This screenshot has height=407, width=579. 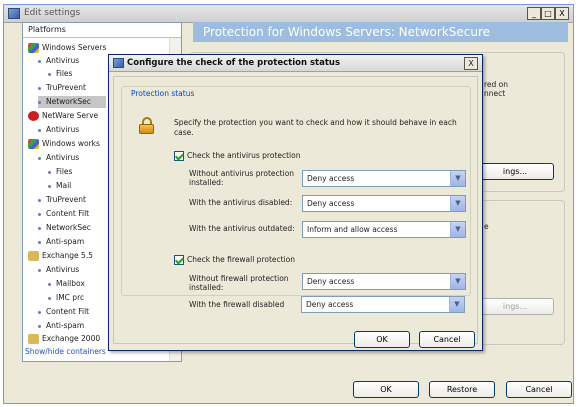 What do you see at coordinates (118, 63) in the screenshot?
I see `dialog-app-icon` at bounding box center [118, 63].